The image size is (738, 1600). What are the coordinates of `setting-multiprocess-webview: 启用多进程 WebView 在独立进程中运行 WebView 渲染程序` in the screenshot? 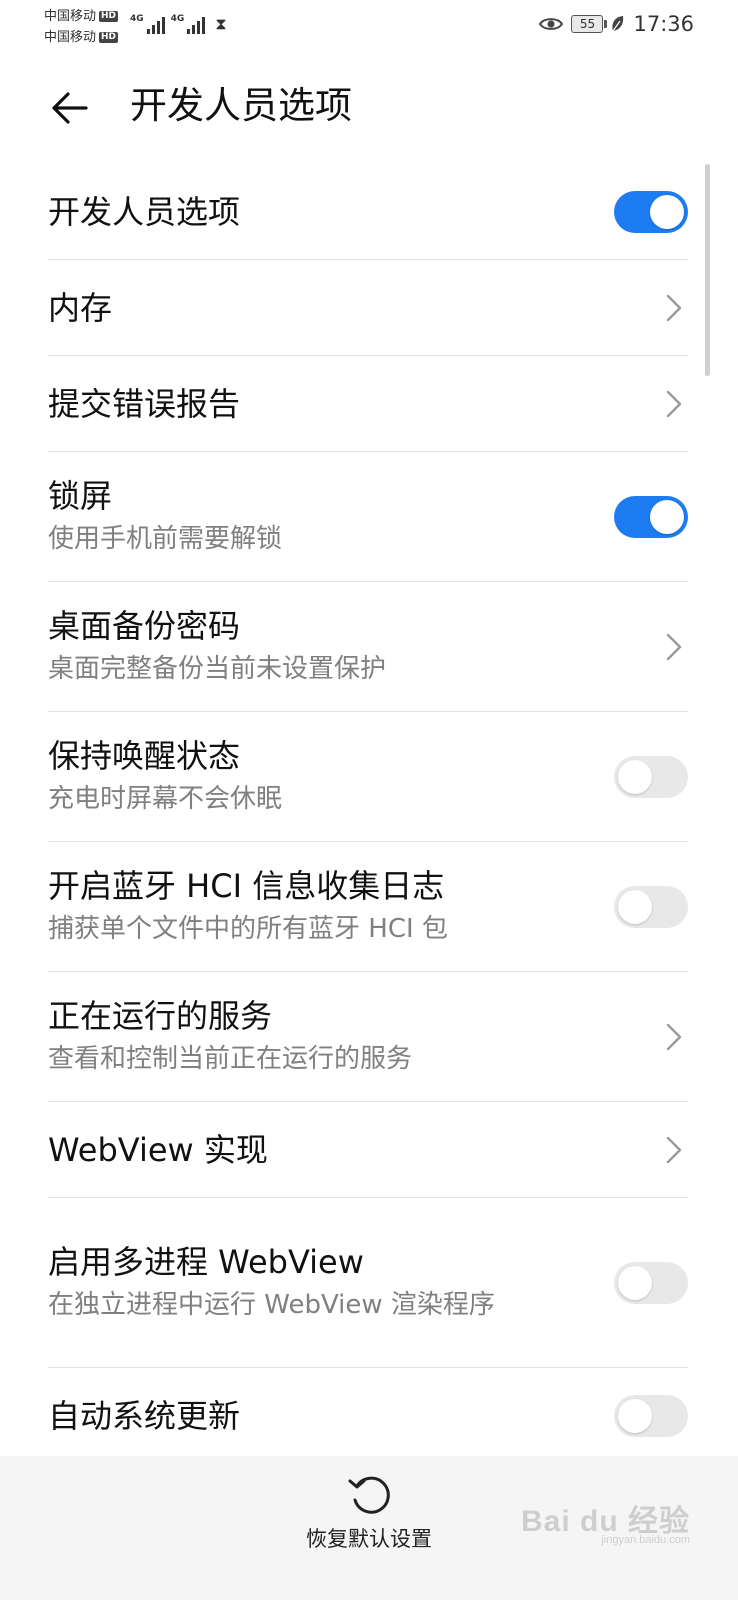 It's located at (368, 1283).